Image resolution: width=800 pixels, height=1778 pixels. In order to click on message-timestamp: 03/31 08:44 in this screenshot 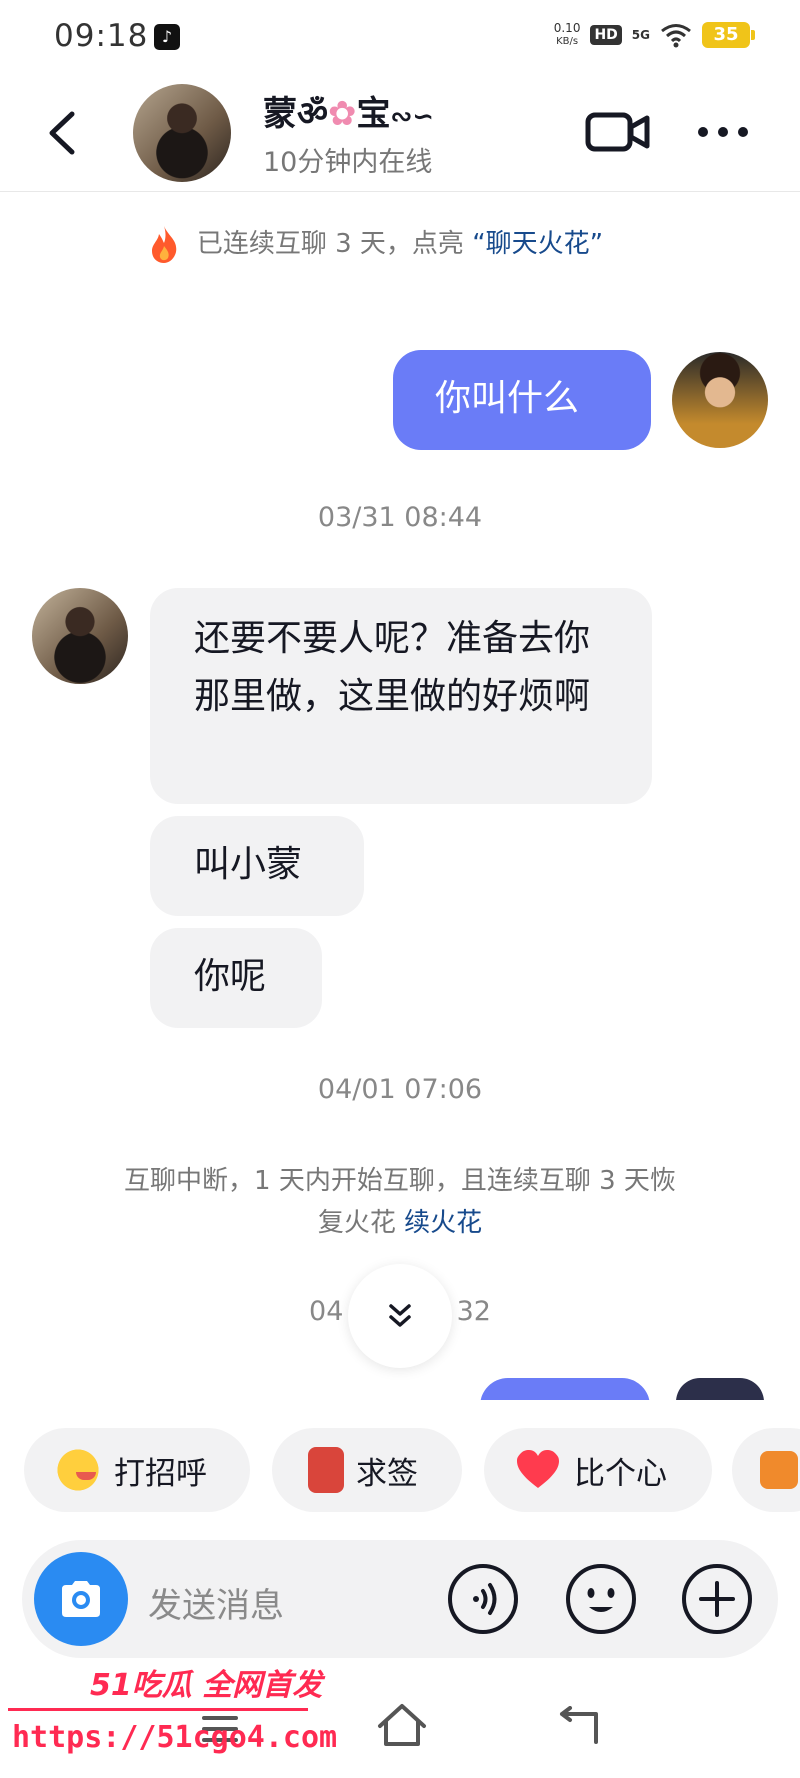, I will do `click(400, 517)`.